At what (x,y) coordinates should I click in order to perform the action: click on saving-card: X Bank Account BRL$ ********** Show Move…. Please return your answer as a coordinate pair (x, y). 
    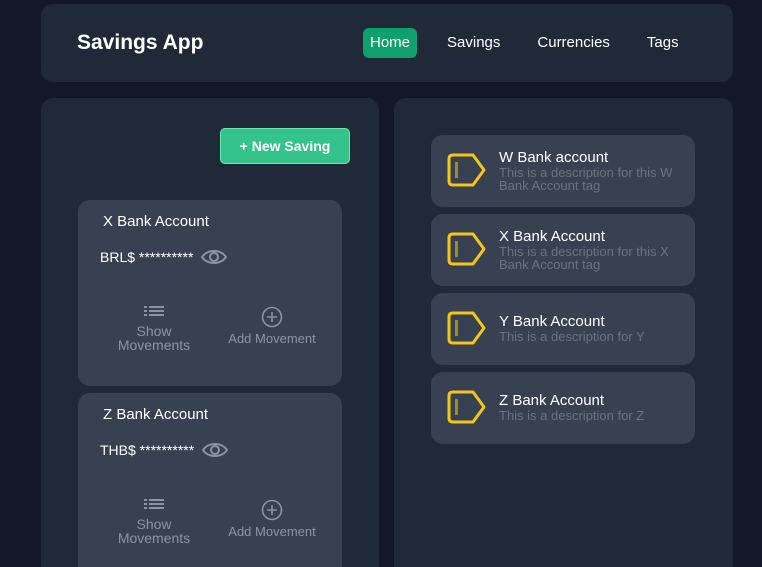
    Looking at the image, I should click on (210, 293).